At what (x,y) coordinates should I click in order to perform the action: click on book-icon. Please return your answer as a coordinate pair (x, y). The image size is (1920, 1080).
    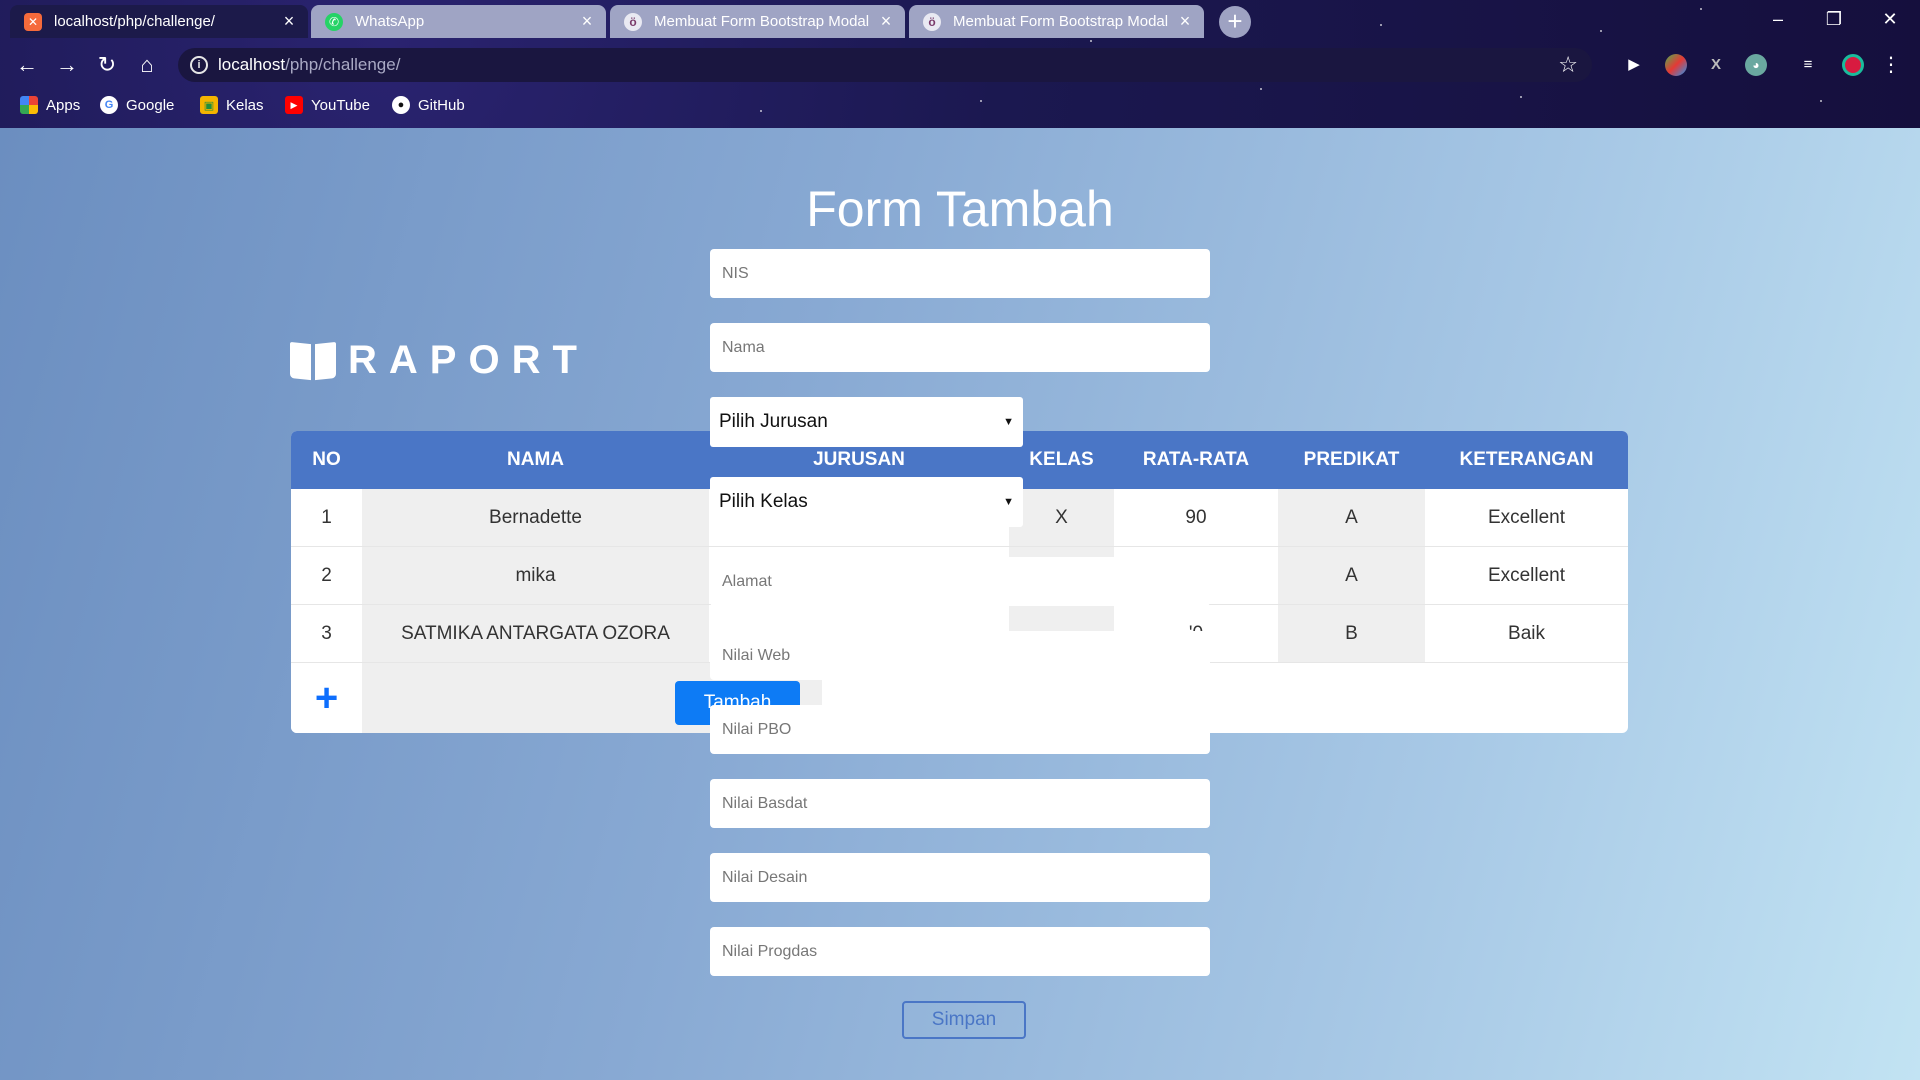
    Looking at the image, I should click on (313, 360).